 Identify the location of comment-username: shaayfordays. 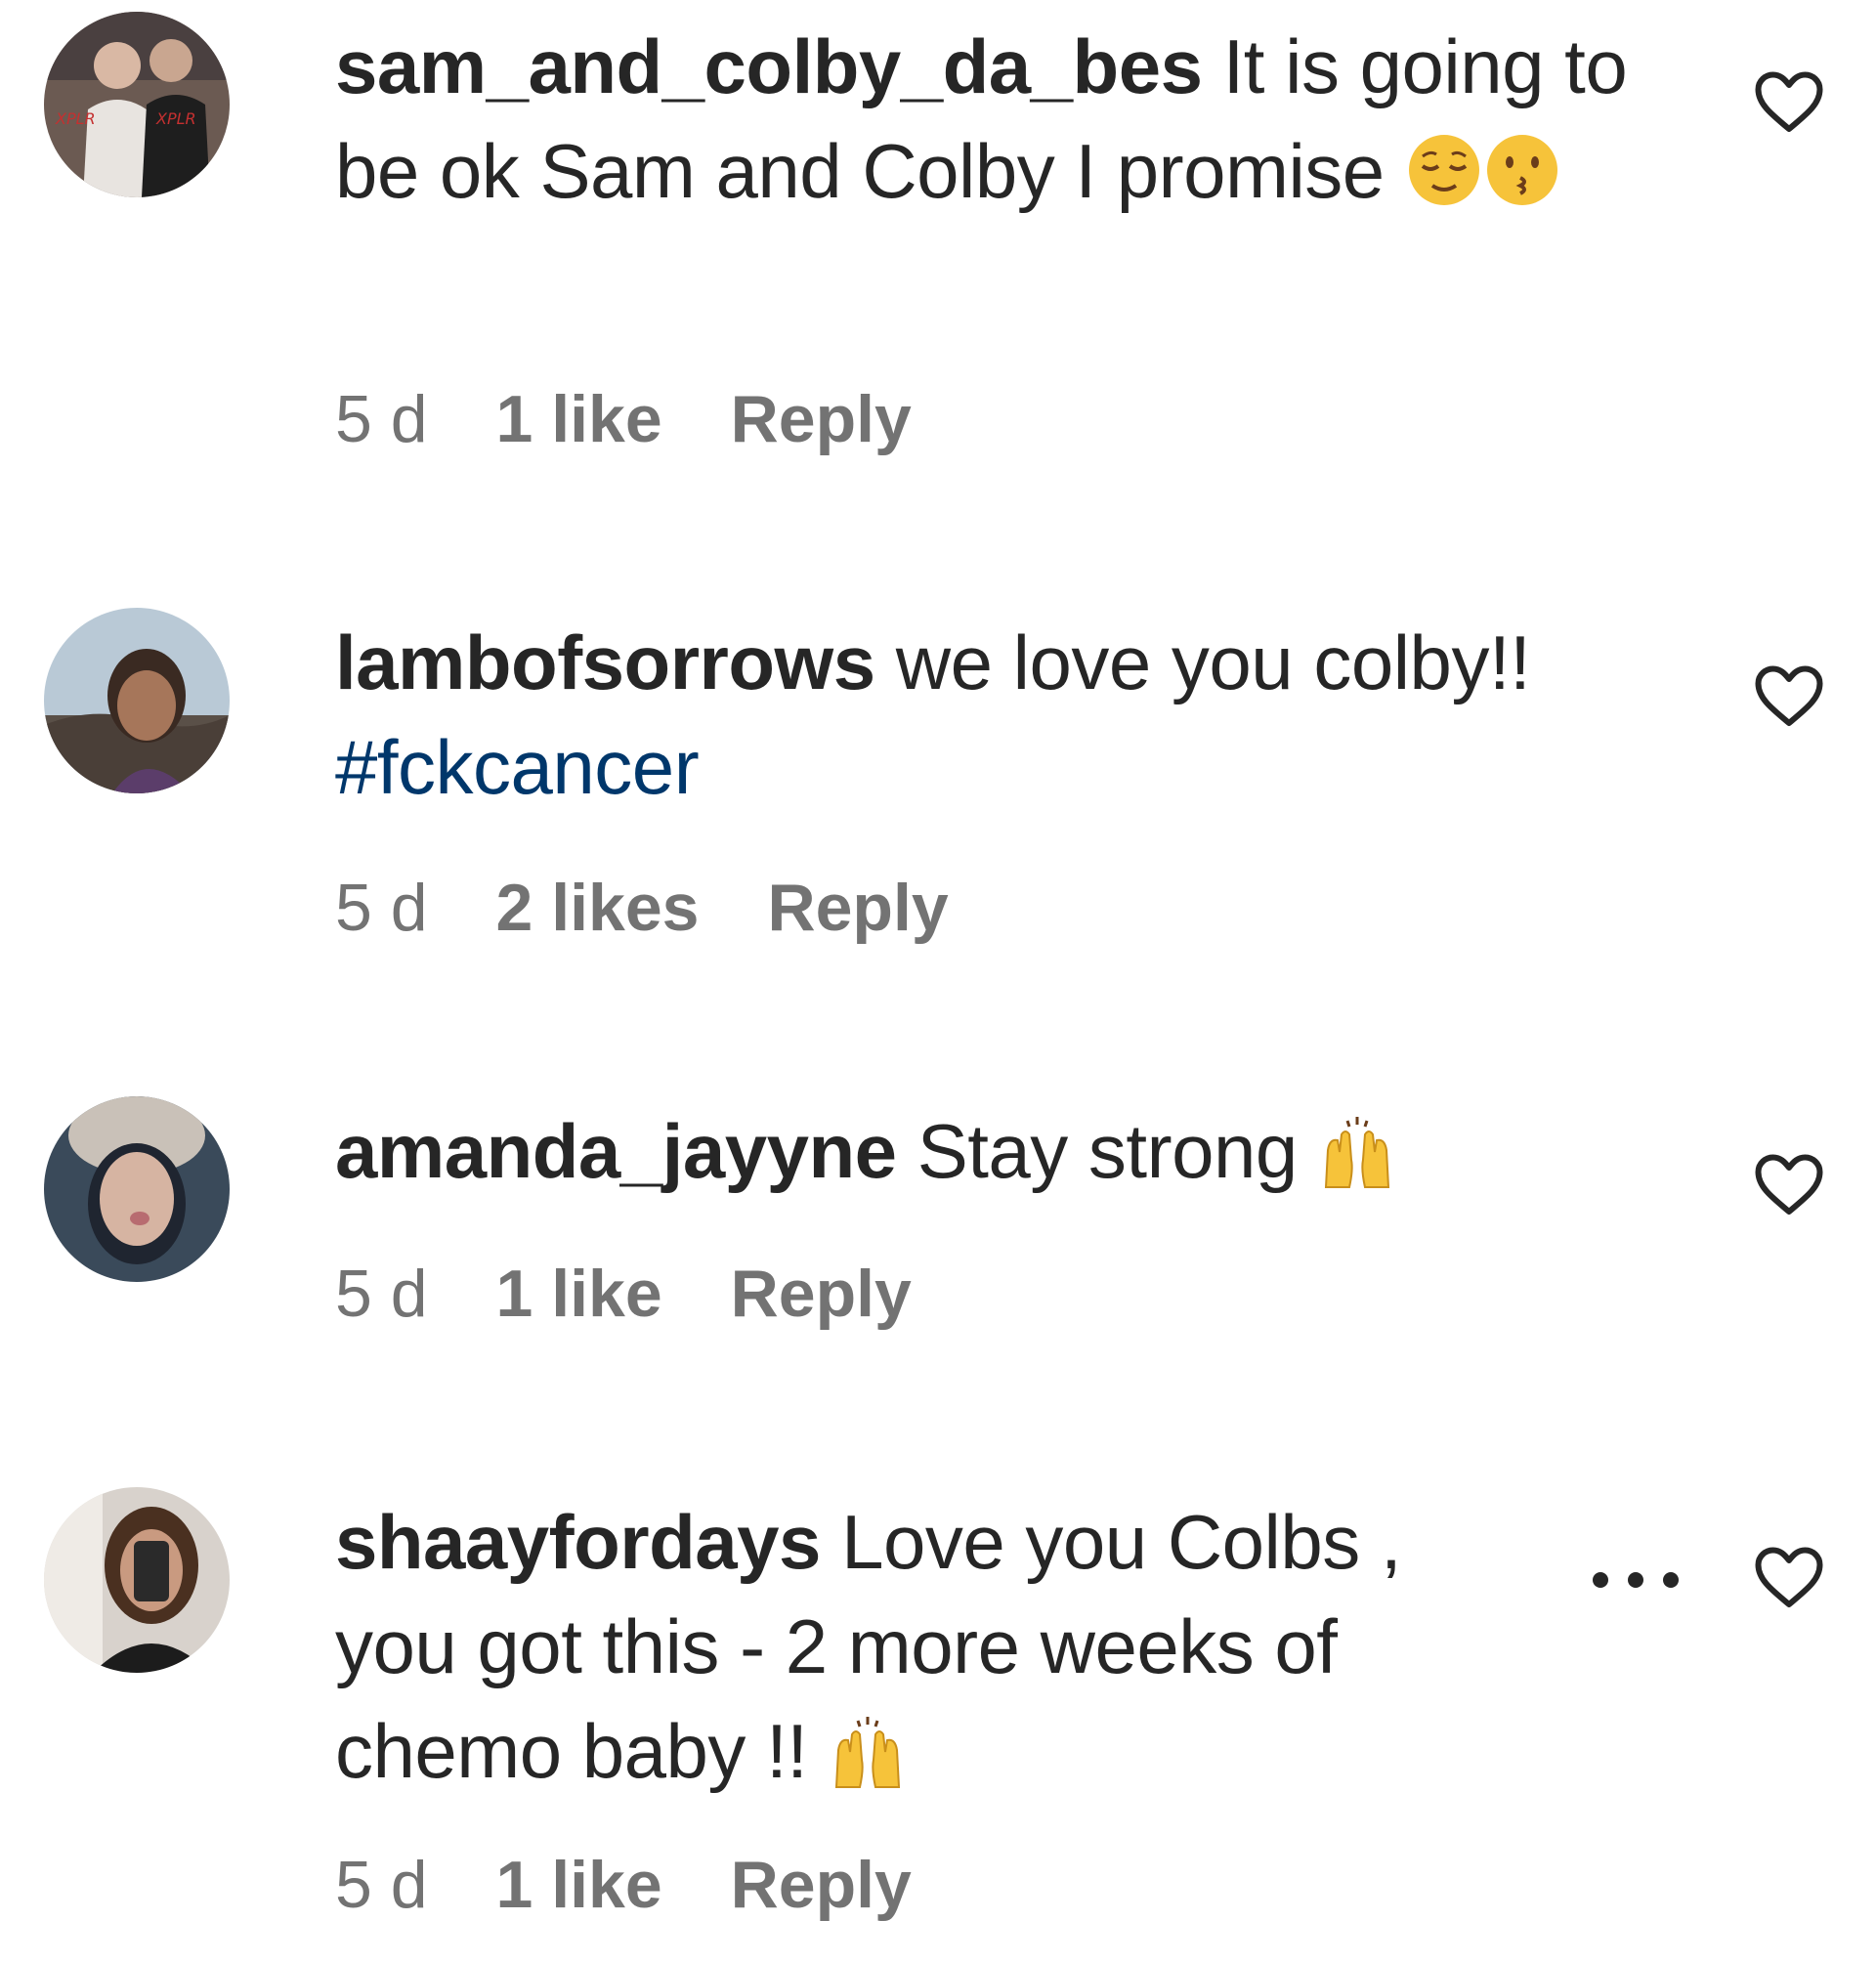
(578, 1542).